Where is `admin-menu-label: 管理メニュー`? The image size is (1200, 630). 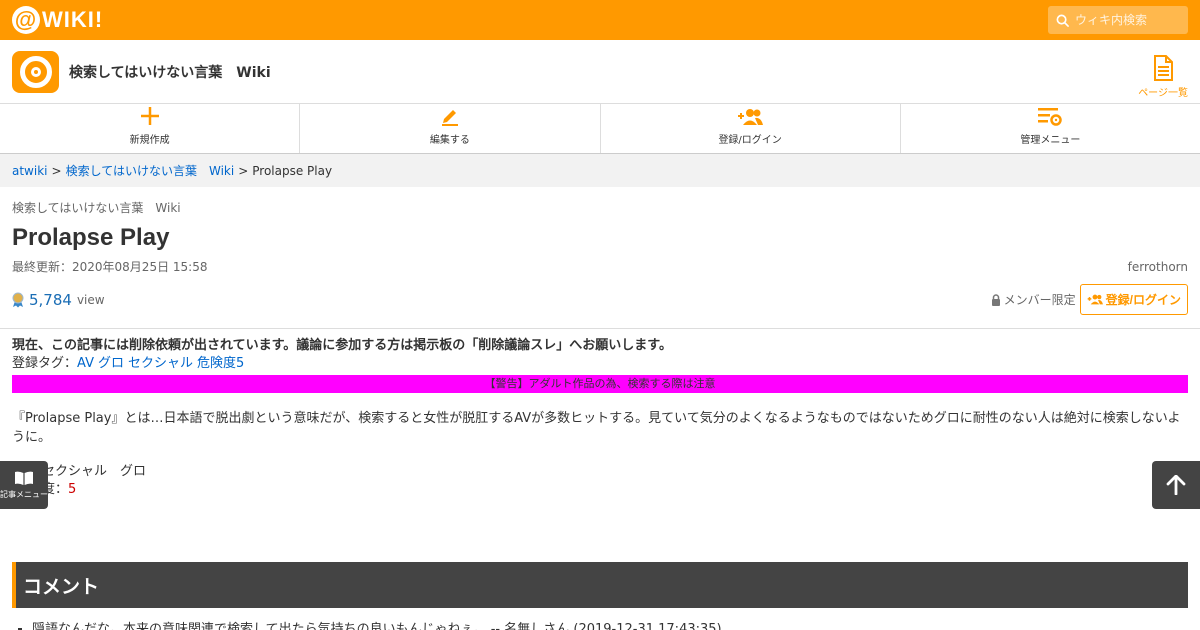
admin-menu-label: 管理メニュー is located at coordinates (1050, 140).